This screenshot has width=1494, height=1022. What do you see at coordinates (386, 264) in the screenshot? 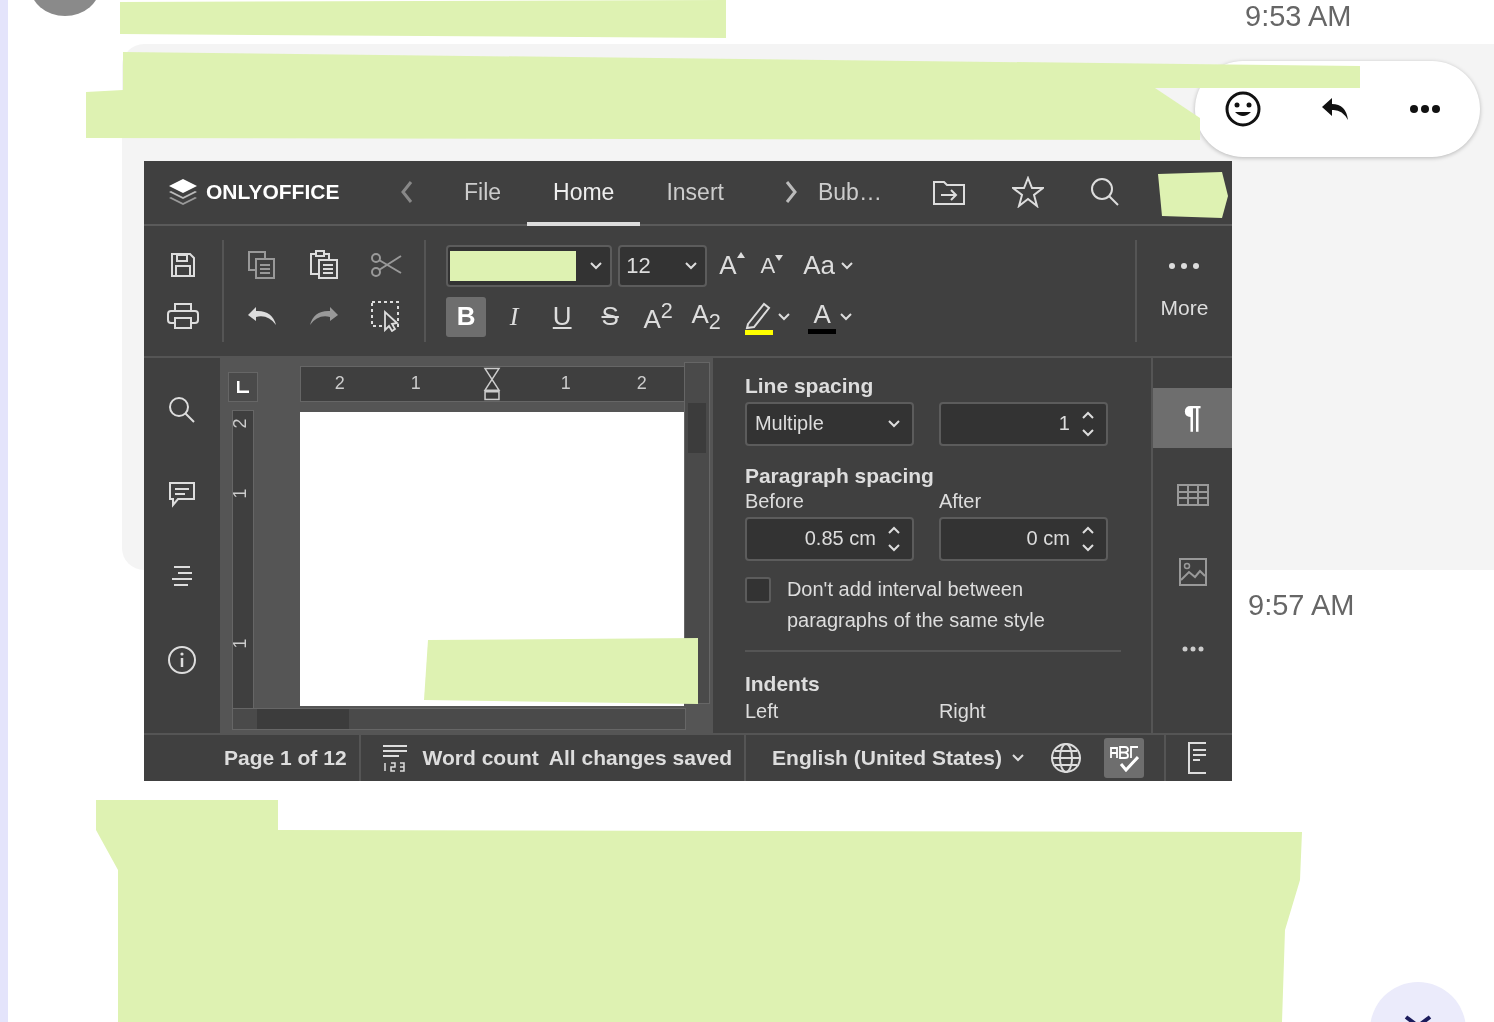
I see `scissors-icon` at bounding box center [386, 264].